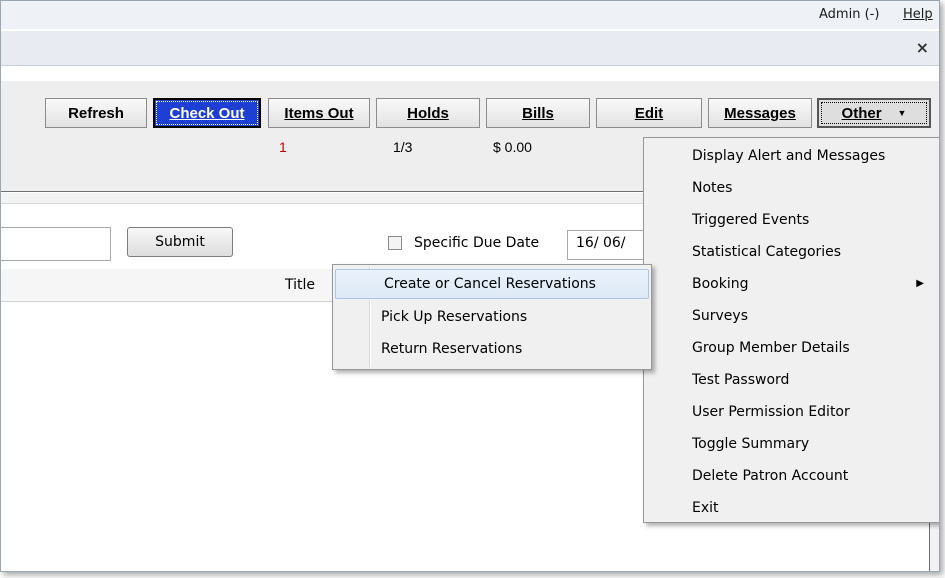 Image resolution: width=945 pixels, height=578 pixels. Describe the element at coordinates (649, 113) in the screenshot. I see `edit-button: Edit` at that location.